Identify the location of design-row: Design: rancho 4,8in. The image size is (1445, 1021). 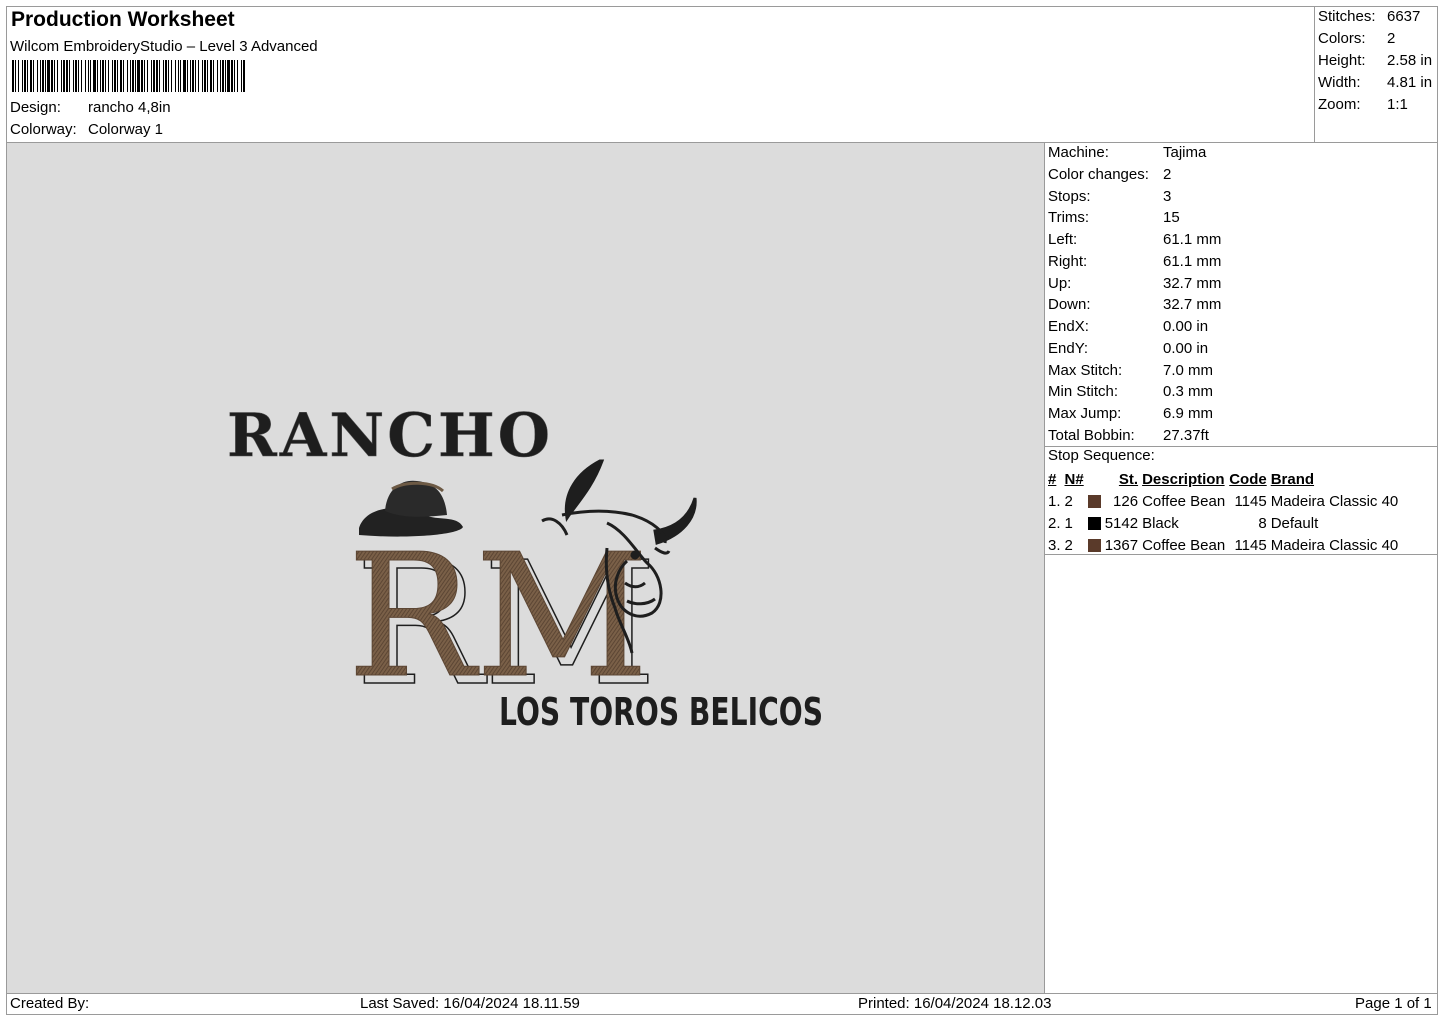
(90, 107).